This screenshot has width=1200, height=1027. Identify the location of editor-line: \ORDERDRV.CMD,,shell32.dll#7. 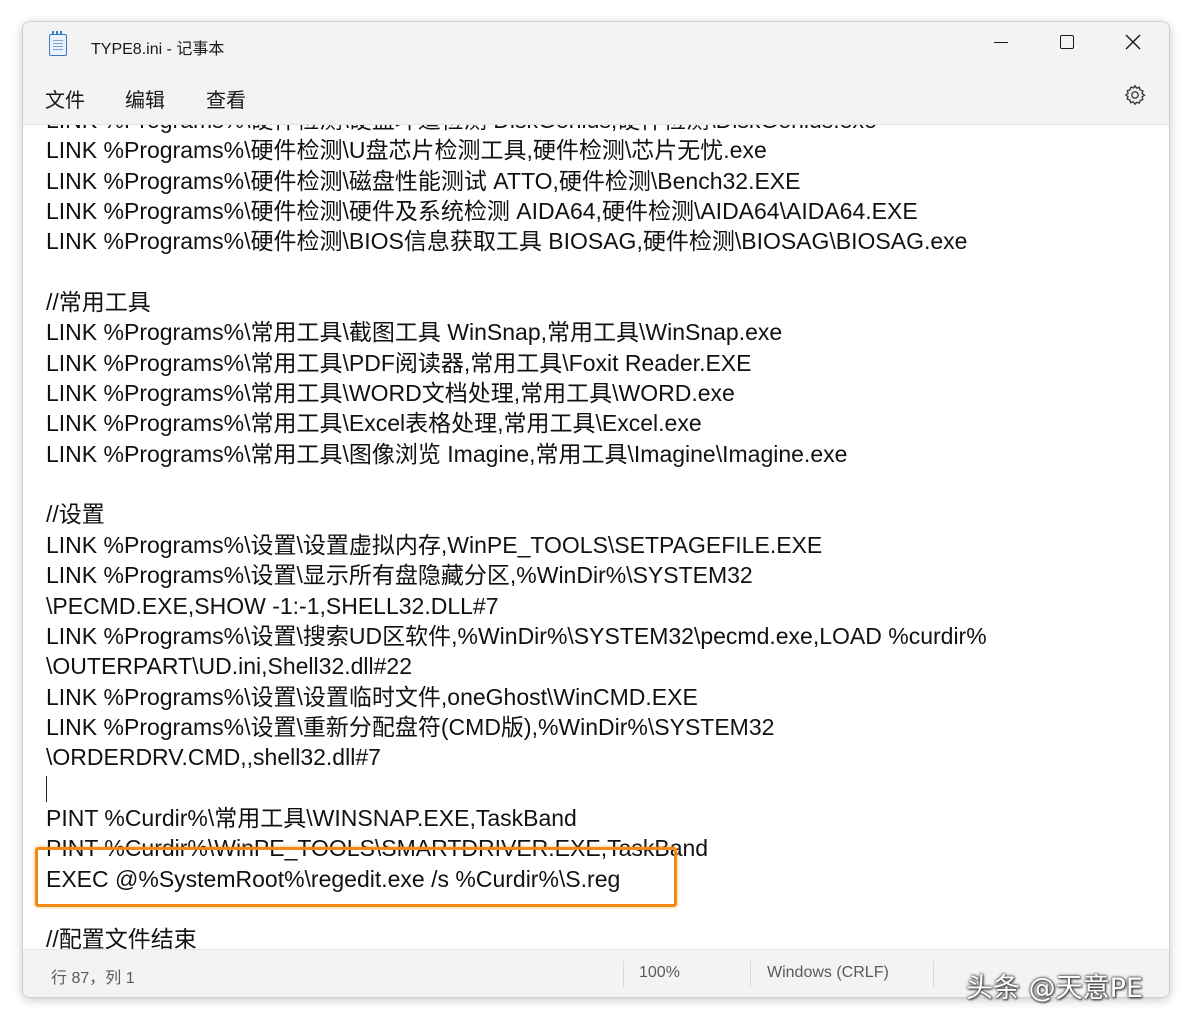
(213, 757).